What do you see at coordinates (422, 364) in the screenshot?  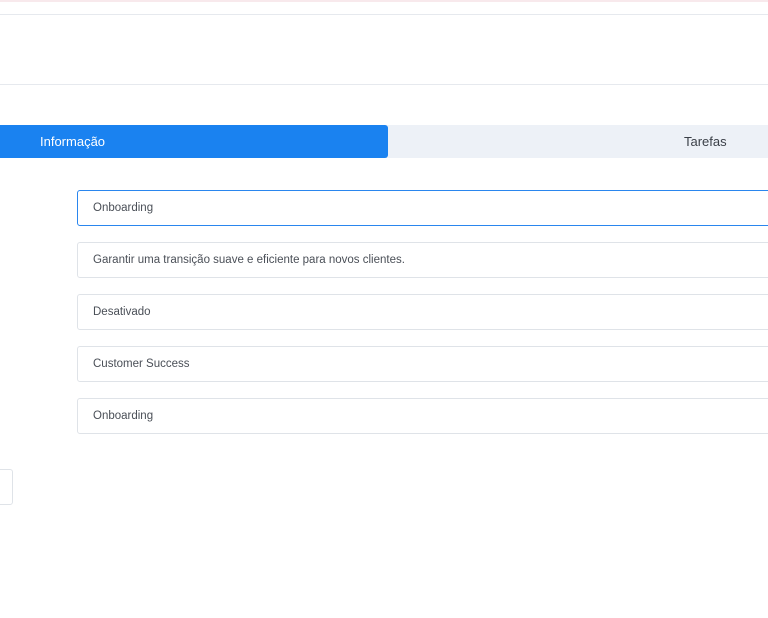 I see `department-field: Customer Success` at bounding box center [422, 364].